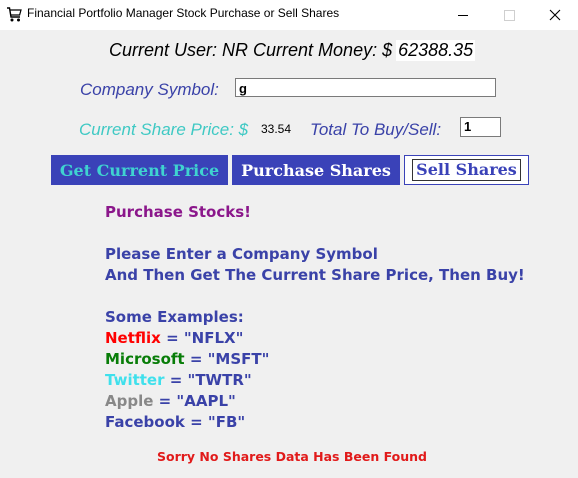 The image size is (578, 478). Describe the element at coordinates (227, 359) in the screenshot. I see `example-symbol: = "MSFT"` at that location.